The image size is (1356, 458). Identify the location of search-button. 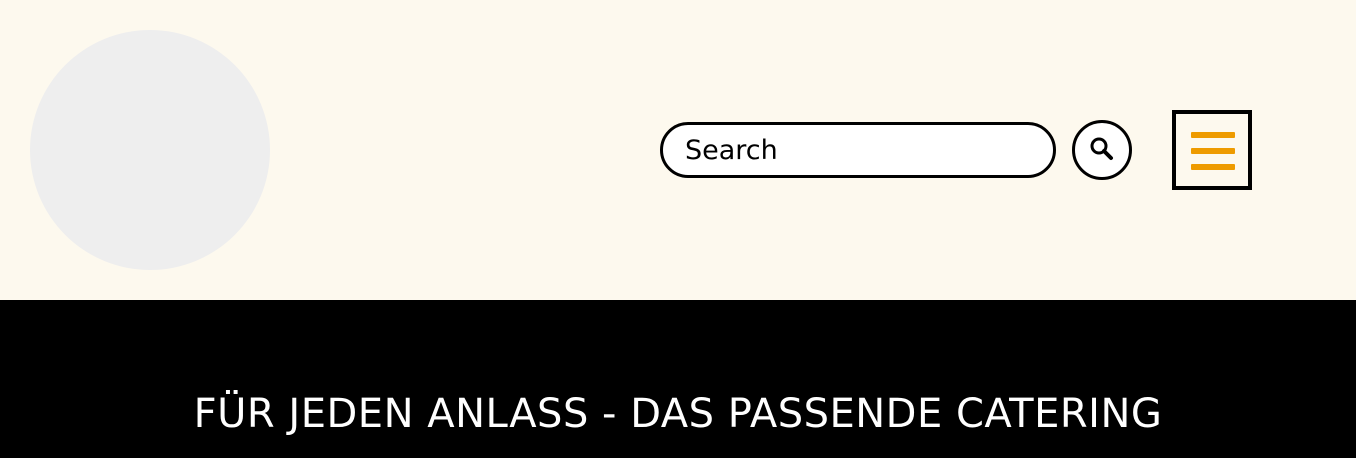
(1102, 150).